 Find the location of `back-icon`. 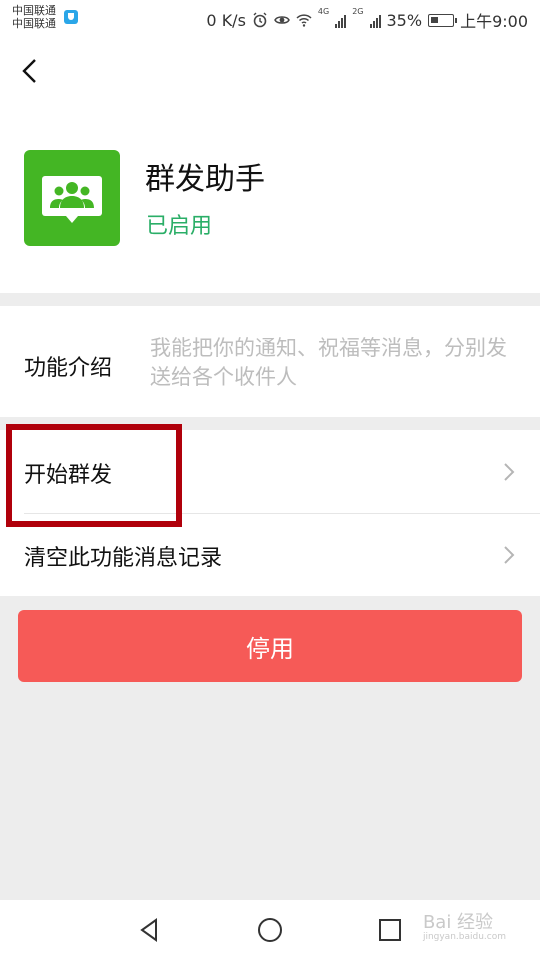

back-icon is located at coordinates (31, 71).